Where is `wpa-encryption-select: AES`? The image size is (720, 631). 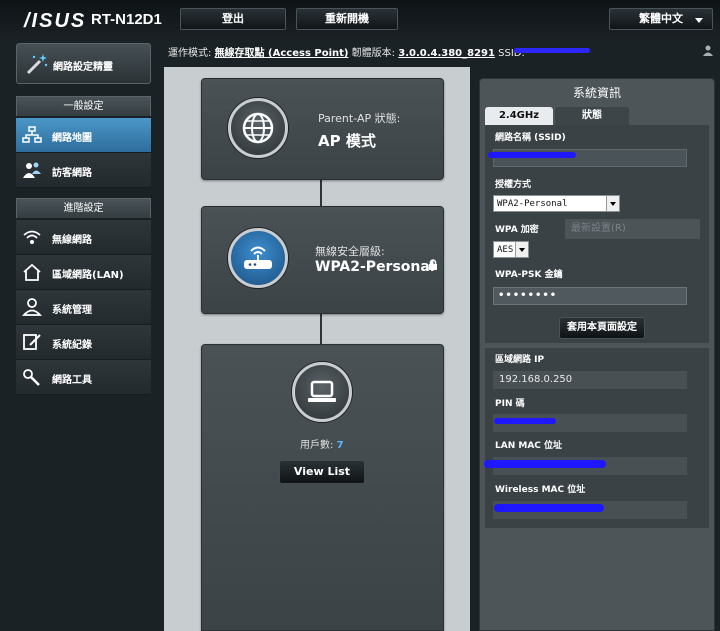 wpa-encryption-select: AES is located at coordinates (511, 249).